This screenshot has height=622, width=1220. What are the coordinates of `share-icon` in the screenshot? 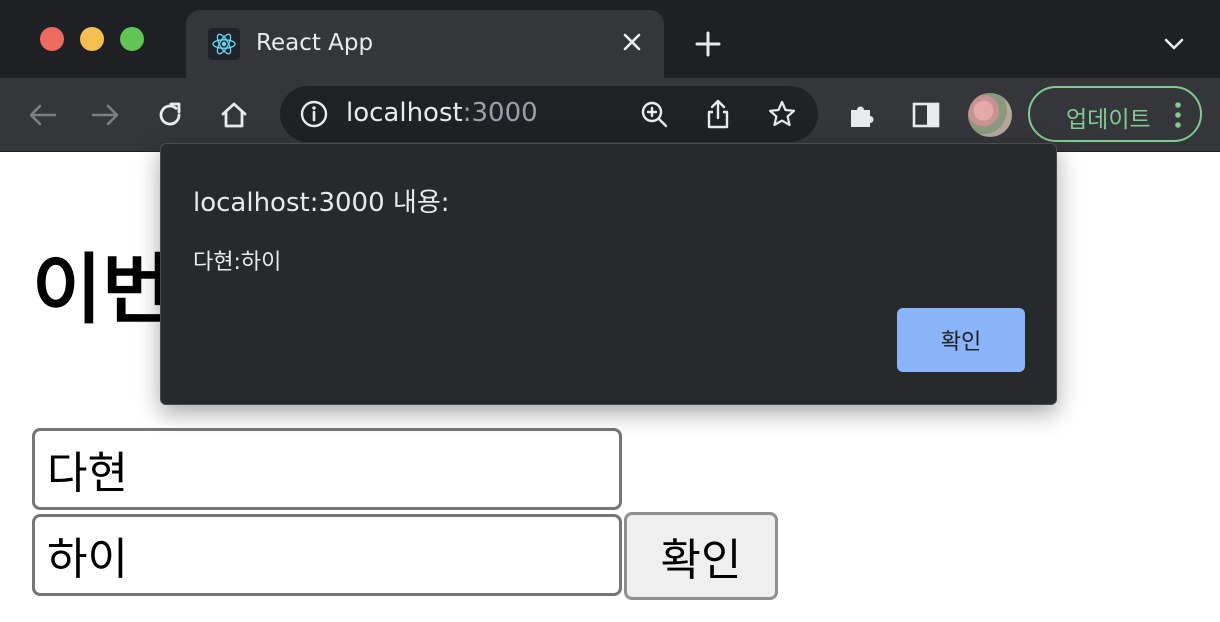 It's located at (718, 114).